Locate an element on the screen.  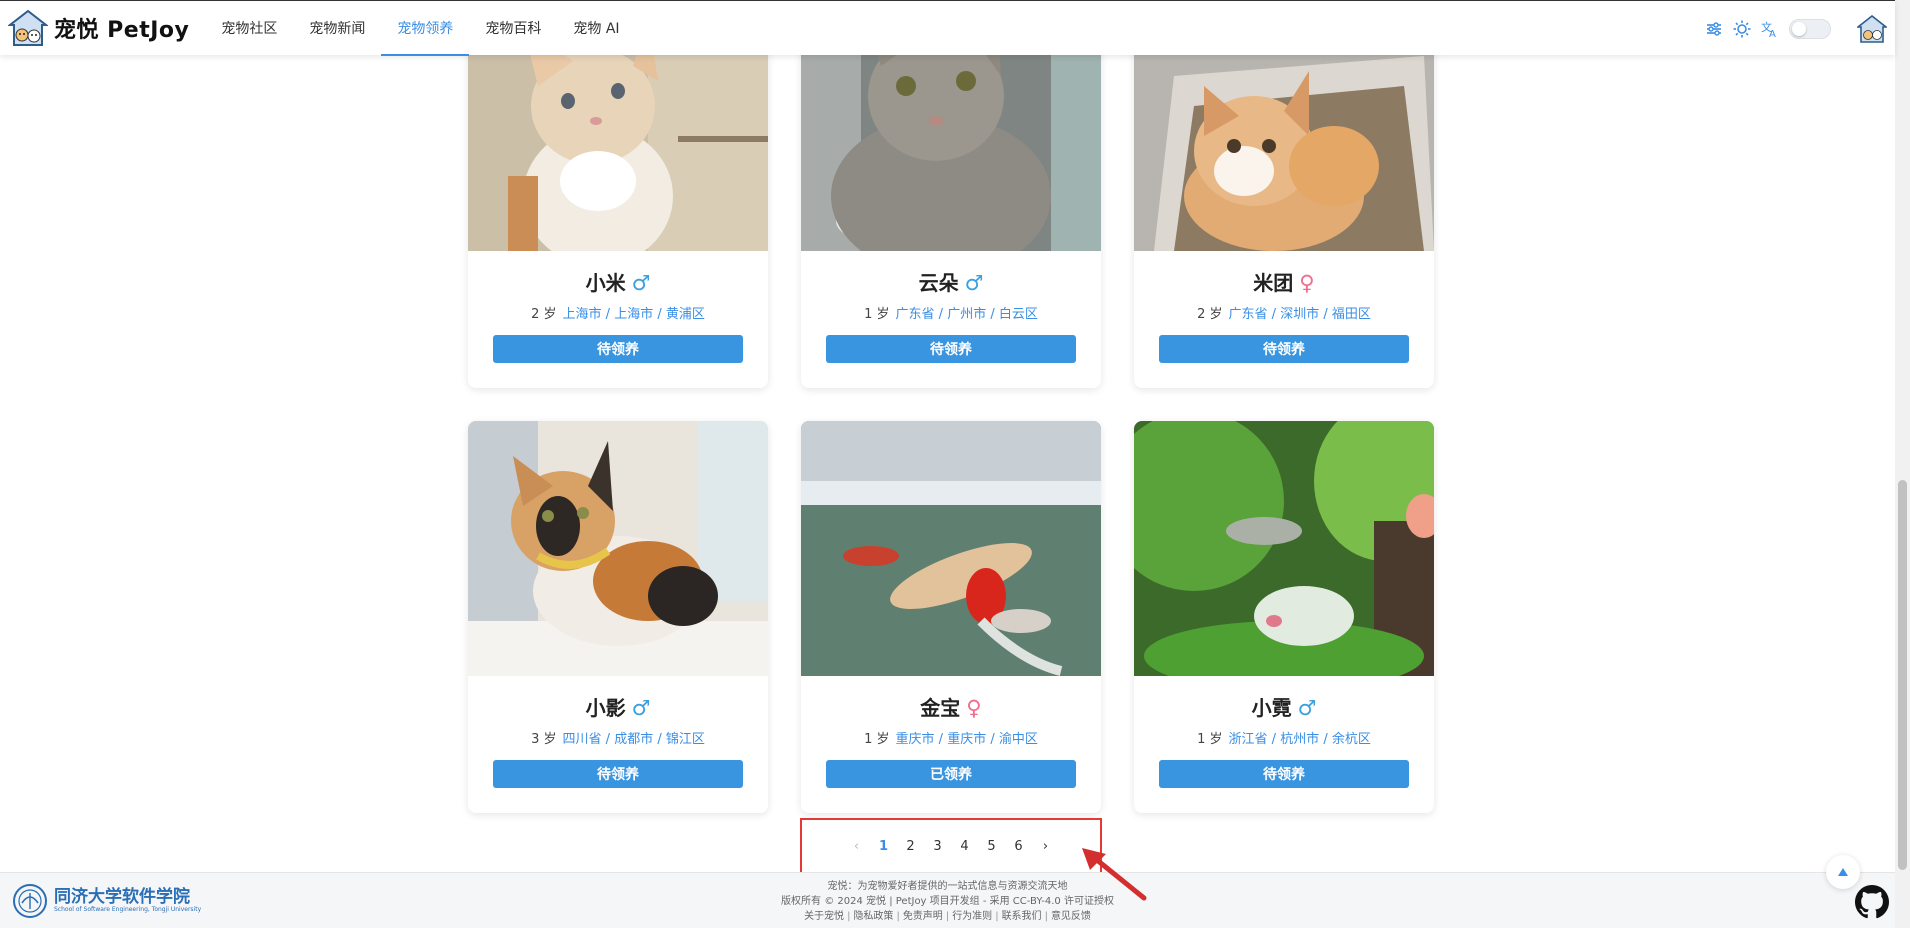
pet-location: 上海市 / 上海市 / 黄浦区 is located at coordinates (634, 314).